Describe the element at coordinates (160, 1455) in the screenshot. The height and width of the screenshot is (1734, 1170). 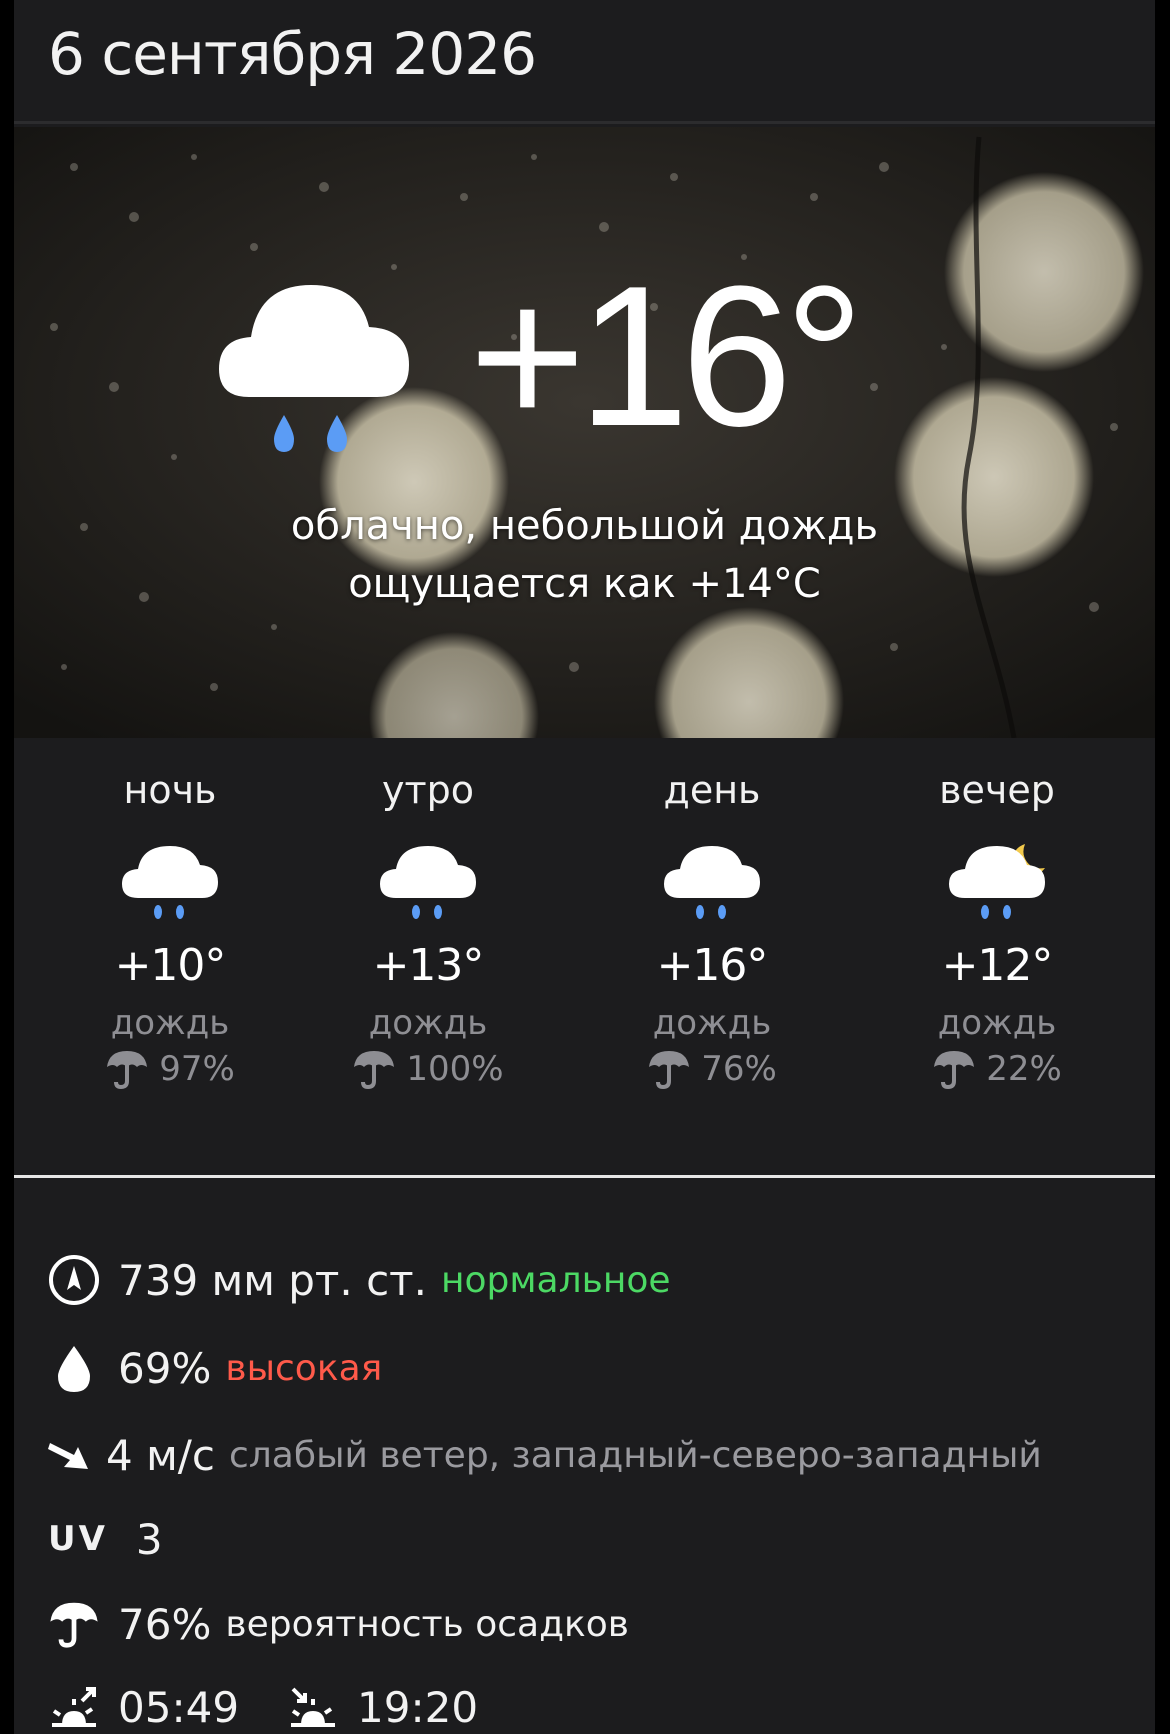
I see `wind-value: 4 м/с` at that location.